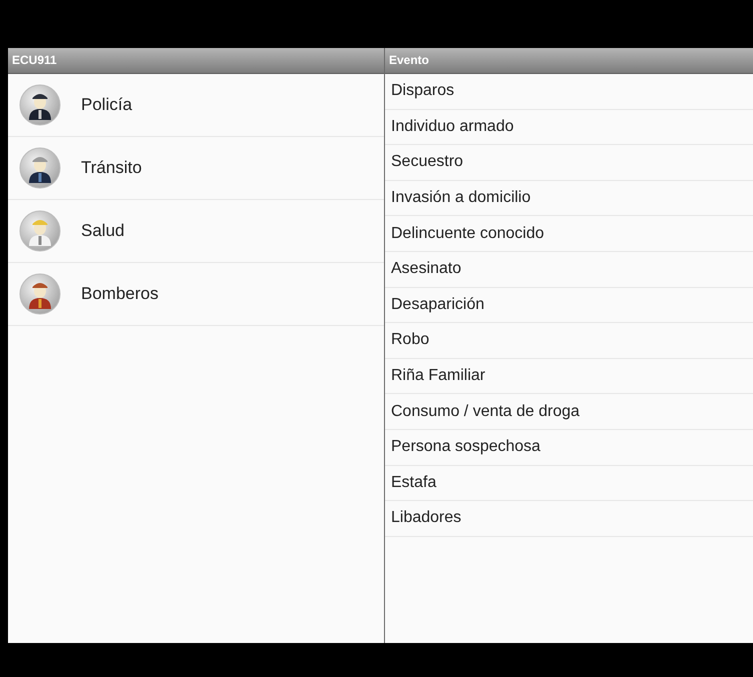  I want to click on event-item: Persona sospechosa, so click(569, 448).